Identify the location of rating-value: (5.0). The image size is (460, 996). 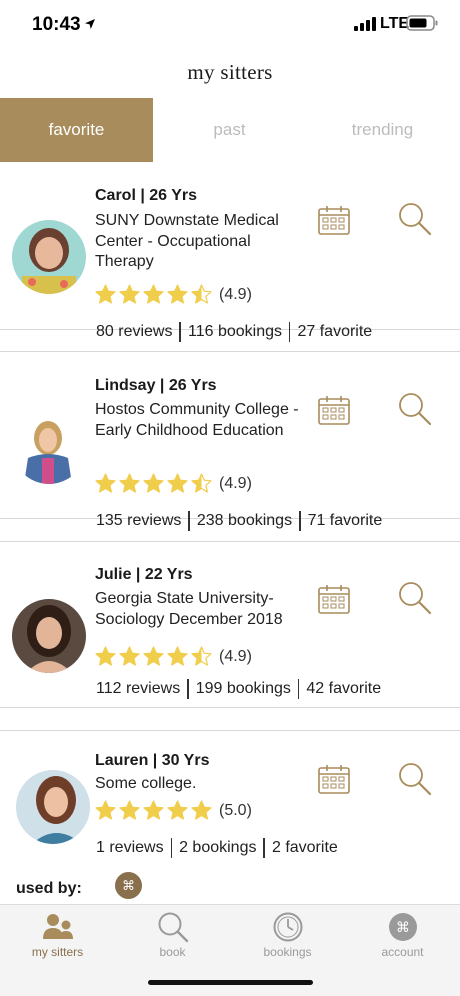
(235, 810).